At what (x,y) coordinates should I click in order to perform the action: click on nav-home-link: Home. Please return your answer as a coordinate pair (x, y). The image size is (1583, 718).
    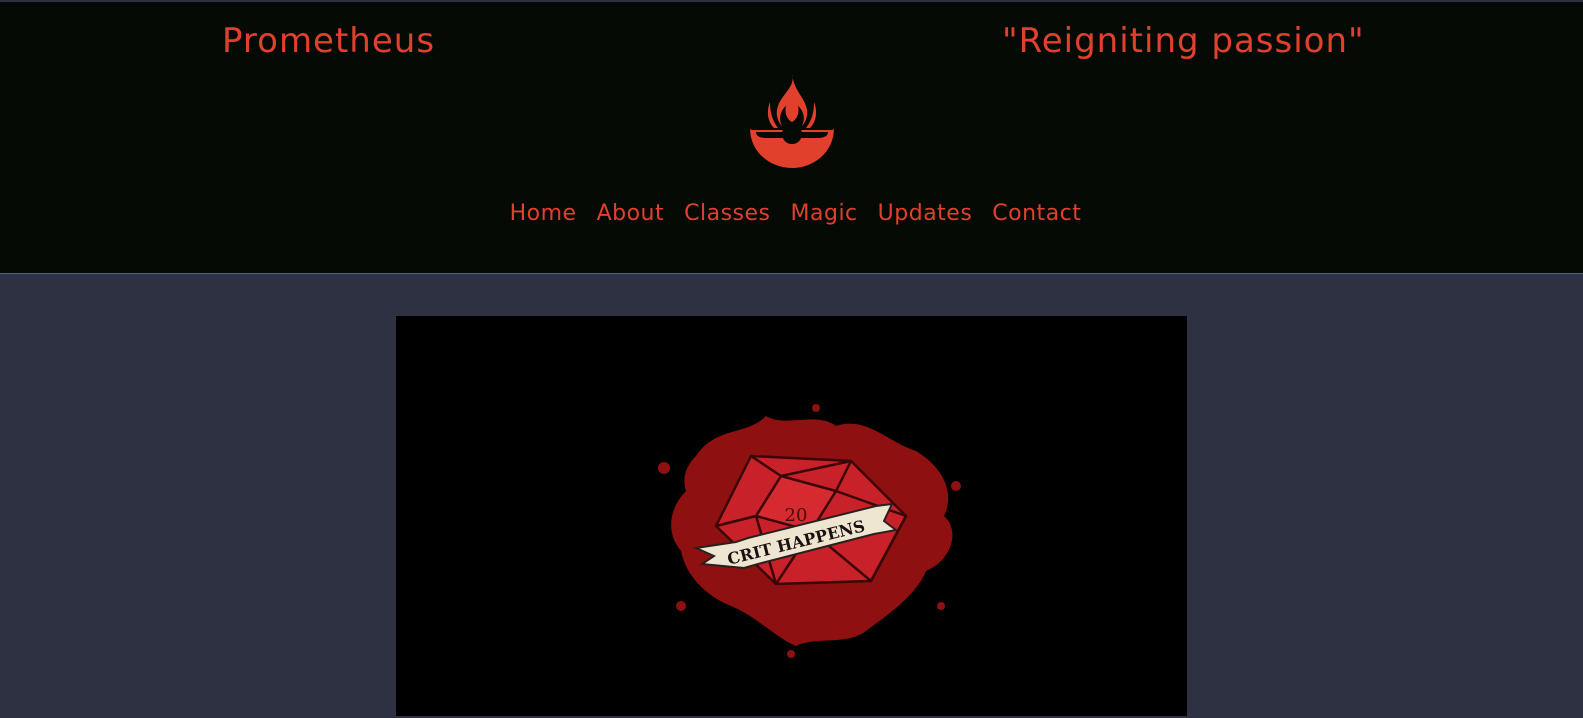
    Looking at the image, I should click on (543, 214).